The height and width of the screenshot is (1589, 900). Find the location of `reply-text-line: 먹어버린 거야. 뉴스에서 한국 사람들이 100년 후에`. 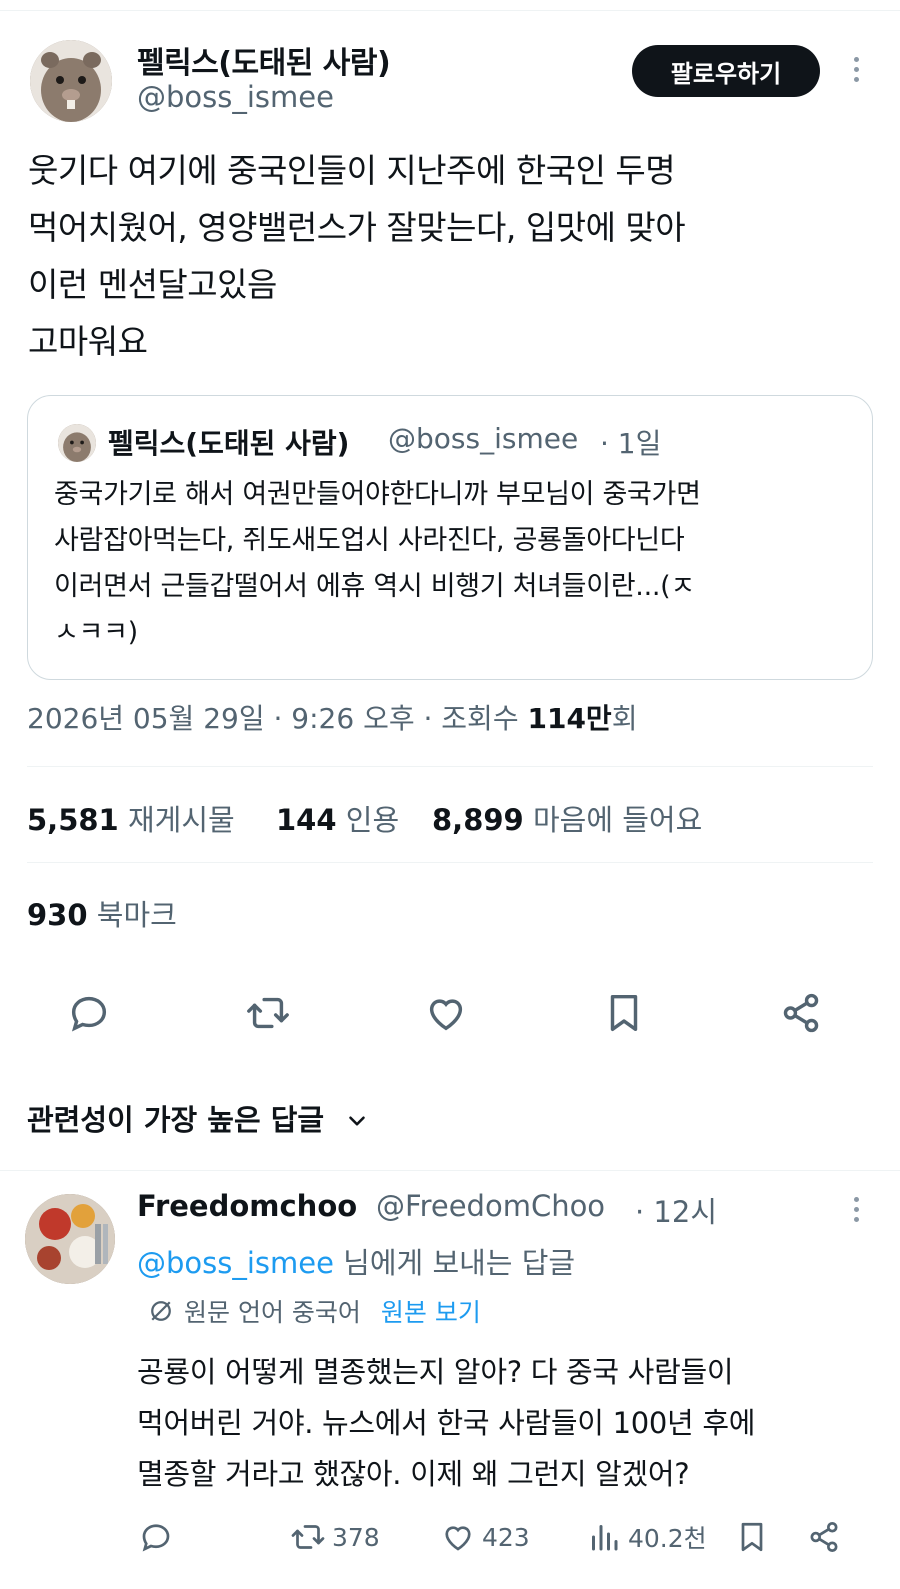

reply-text-line: 먹어버린 거야. 뉴스에서 한국 사람들이 100년 후에 is located at coordinates (446, 1423).